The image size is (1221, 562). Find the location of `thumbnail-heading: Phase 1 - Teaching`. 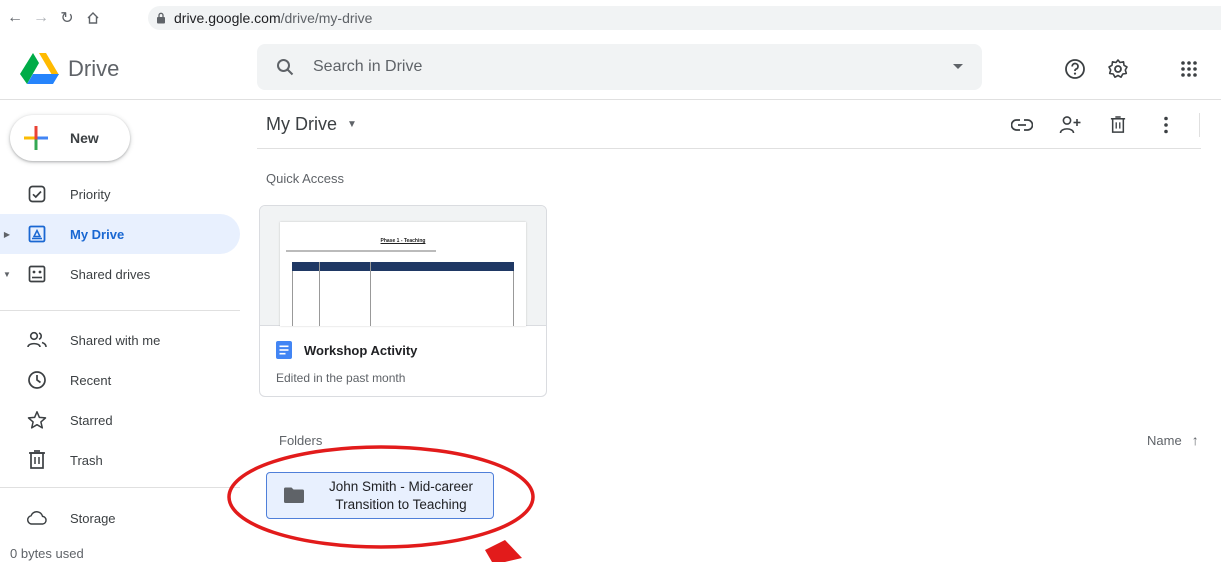

thumbnail-heading: Phase 1 - Teaching is located at coordinates (403, 241).